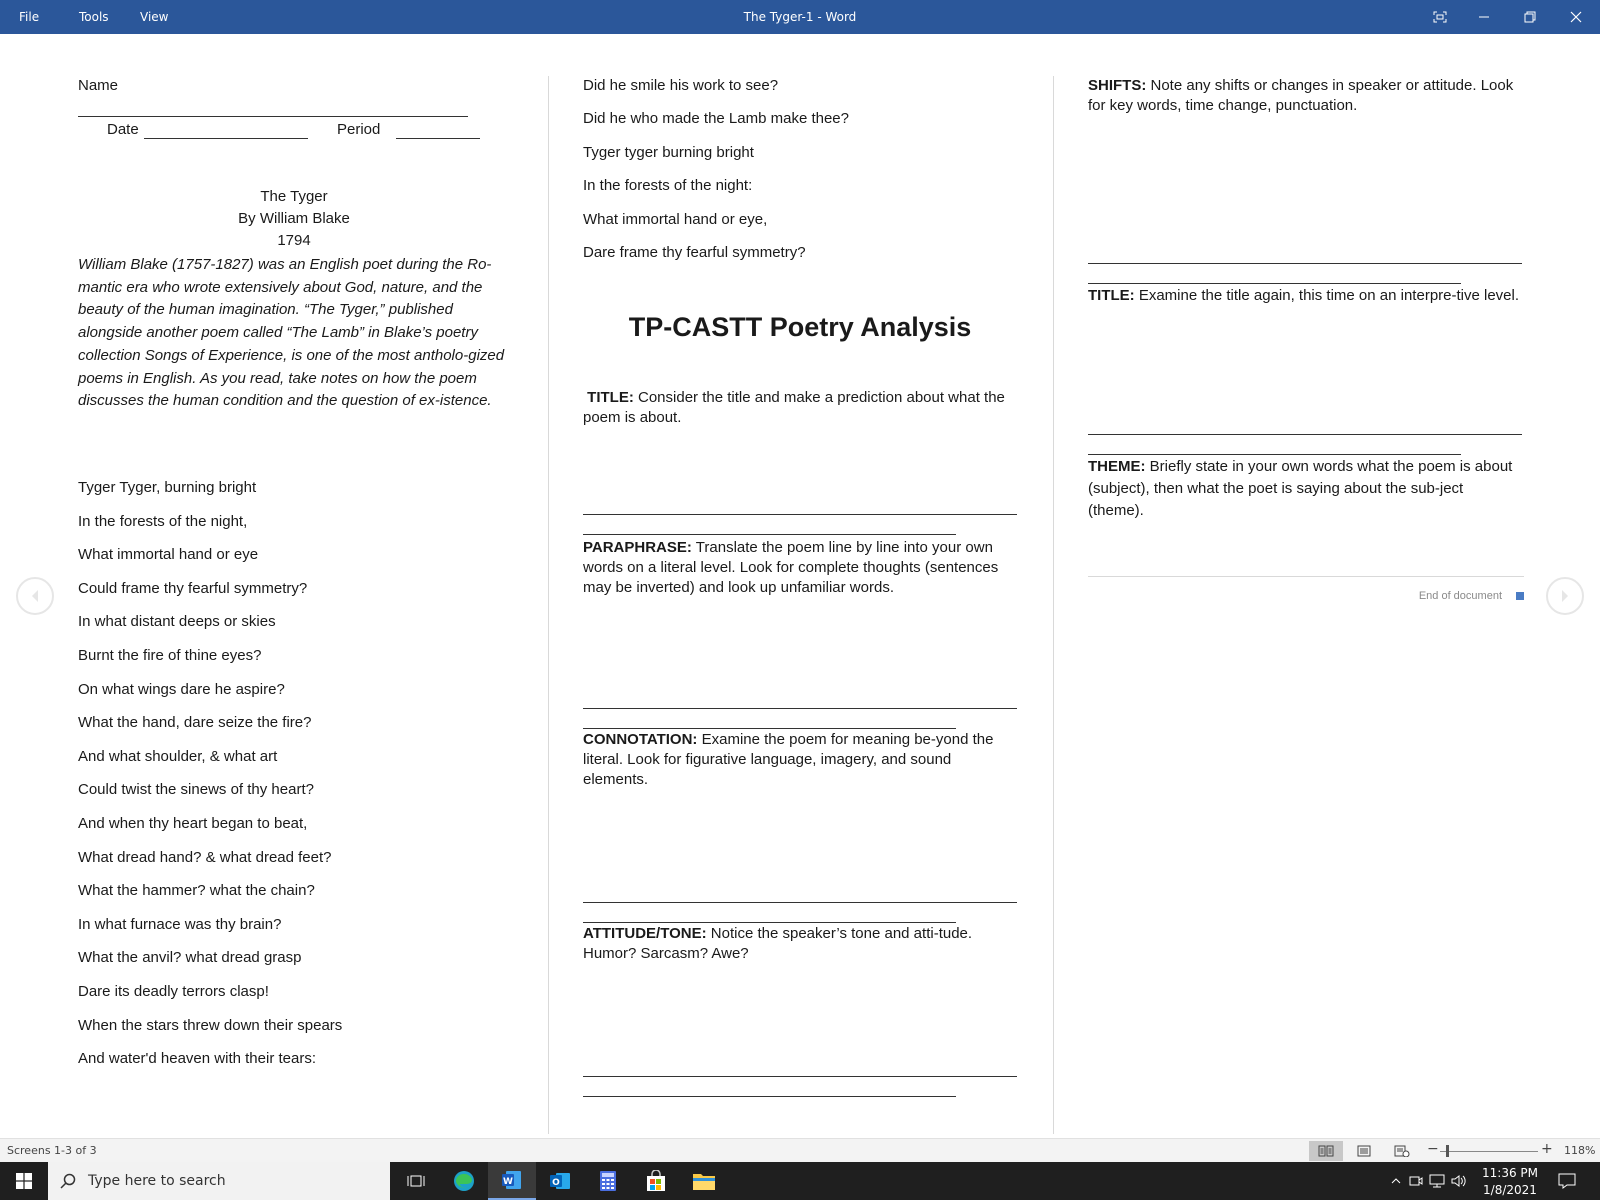  I want to click on poem-line: And what shoulder, & what art, so click(178, 756).